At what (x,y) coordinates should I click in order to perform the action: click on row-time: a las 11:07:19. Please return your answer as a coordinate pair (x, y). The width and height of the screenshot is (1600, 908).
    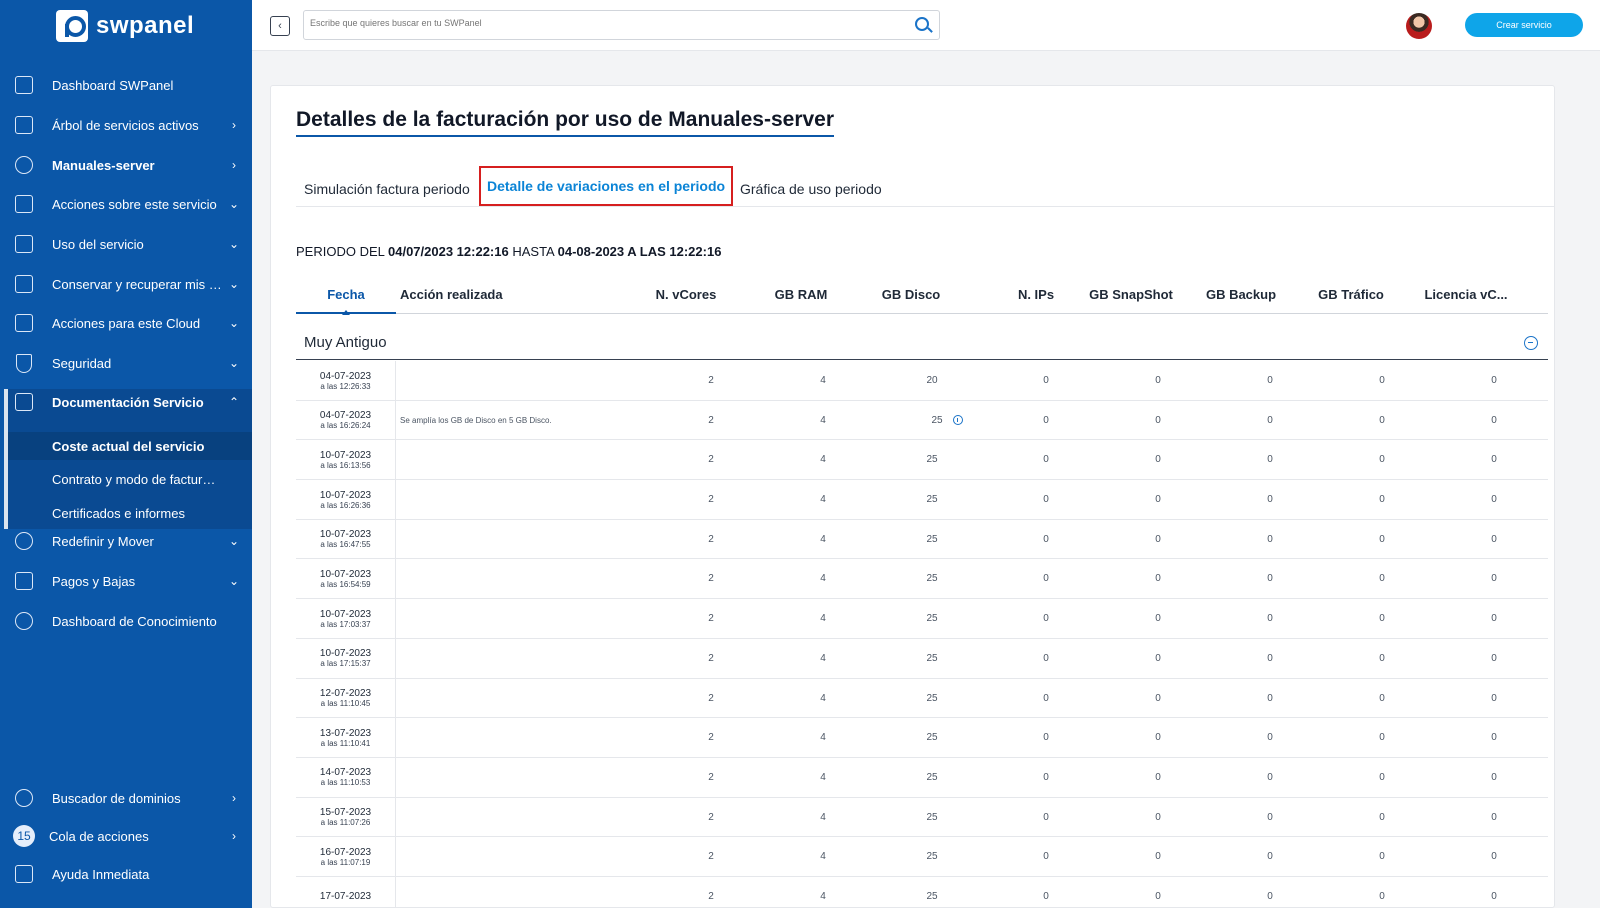
    Looking at the image, I should click on (345, 862).